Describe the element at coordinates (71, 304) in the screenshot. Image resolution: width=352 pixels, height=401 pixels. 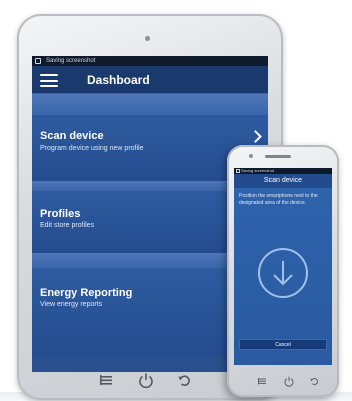
I see `menu-item-sublabel: View energy reports` at that location.